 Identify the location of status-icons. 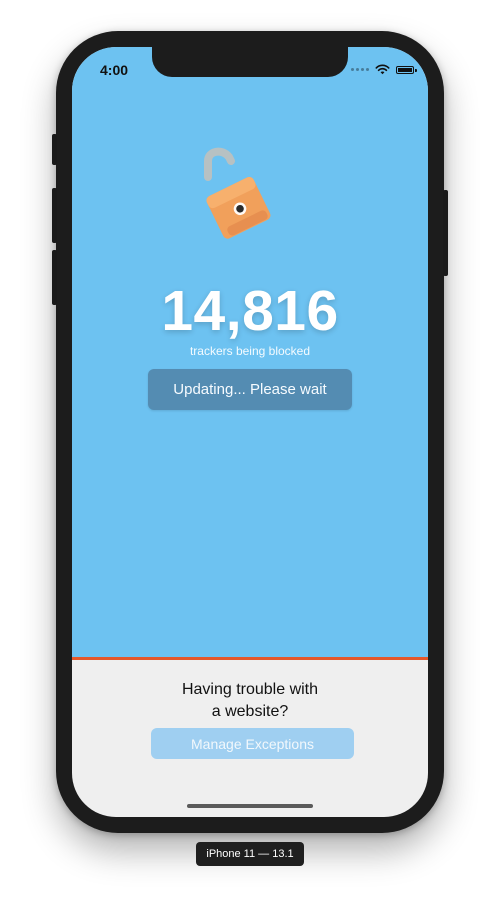
(384, 69).